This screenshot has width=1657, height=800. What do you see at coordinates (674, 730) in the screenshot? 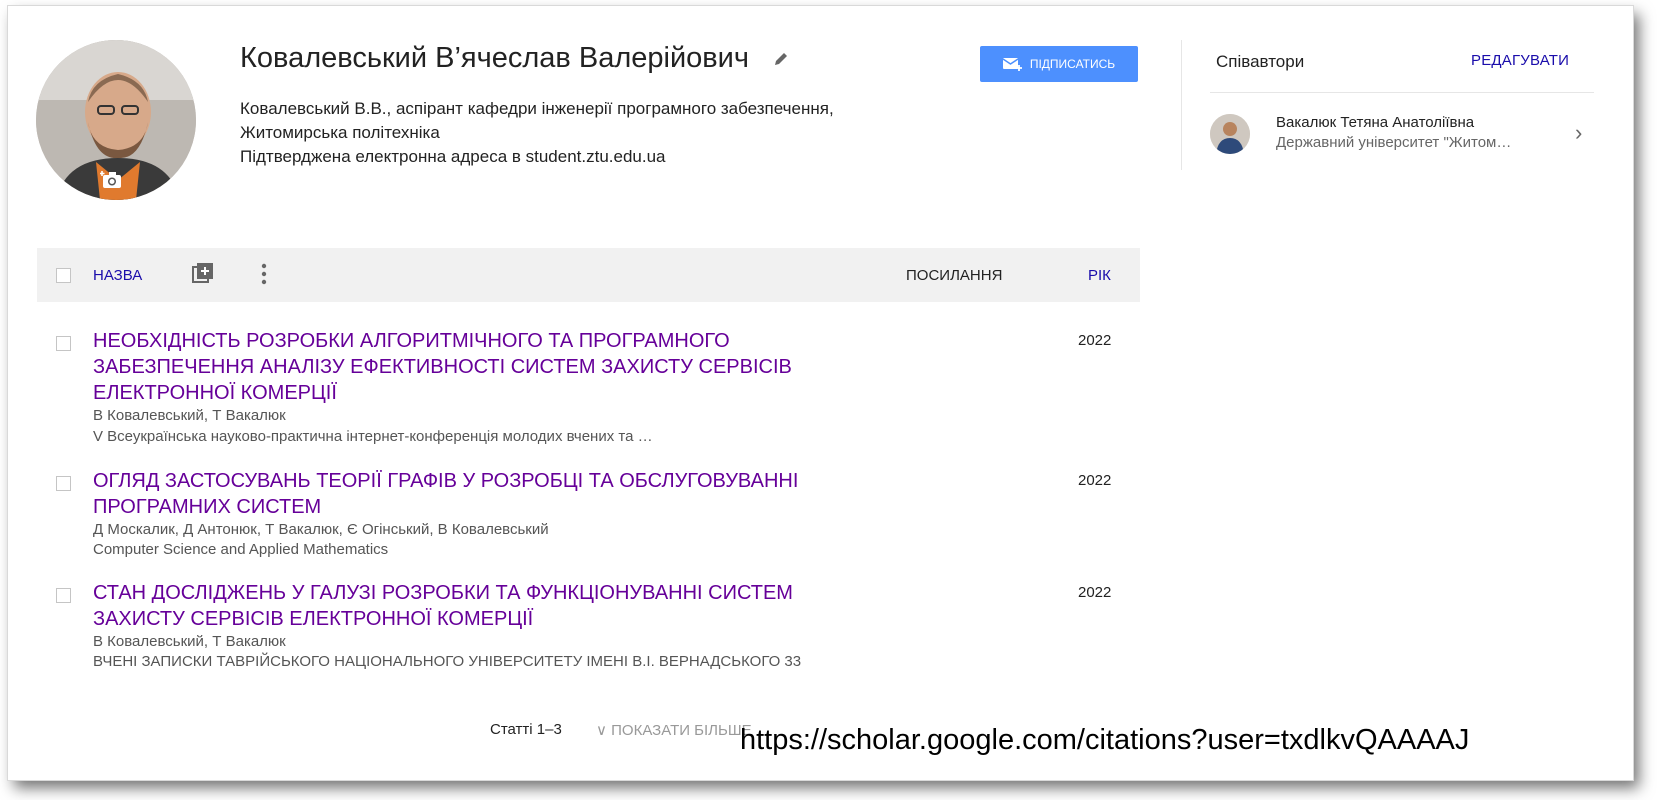
I see `show-more-button: ∨ ПОКАЗАТИ БІЛЬШЕ` at bounding box center [674, 730].